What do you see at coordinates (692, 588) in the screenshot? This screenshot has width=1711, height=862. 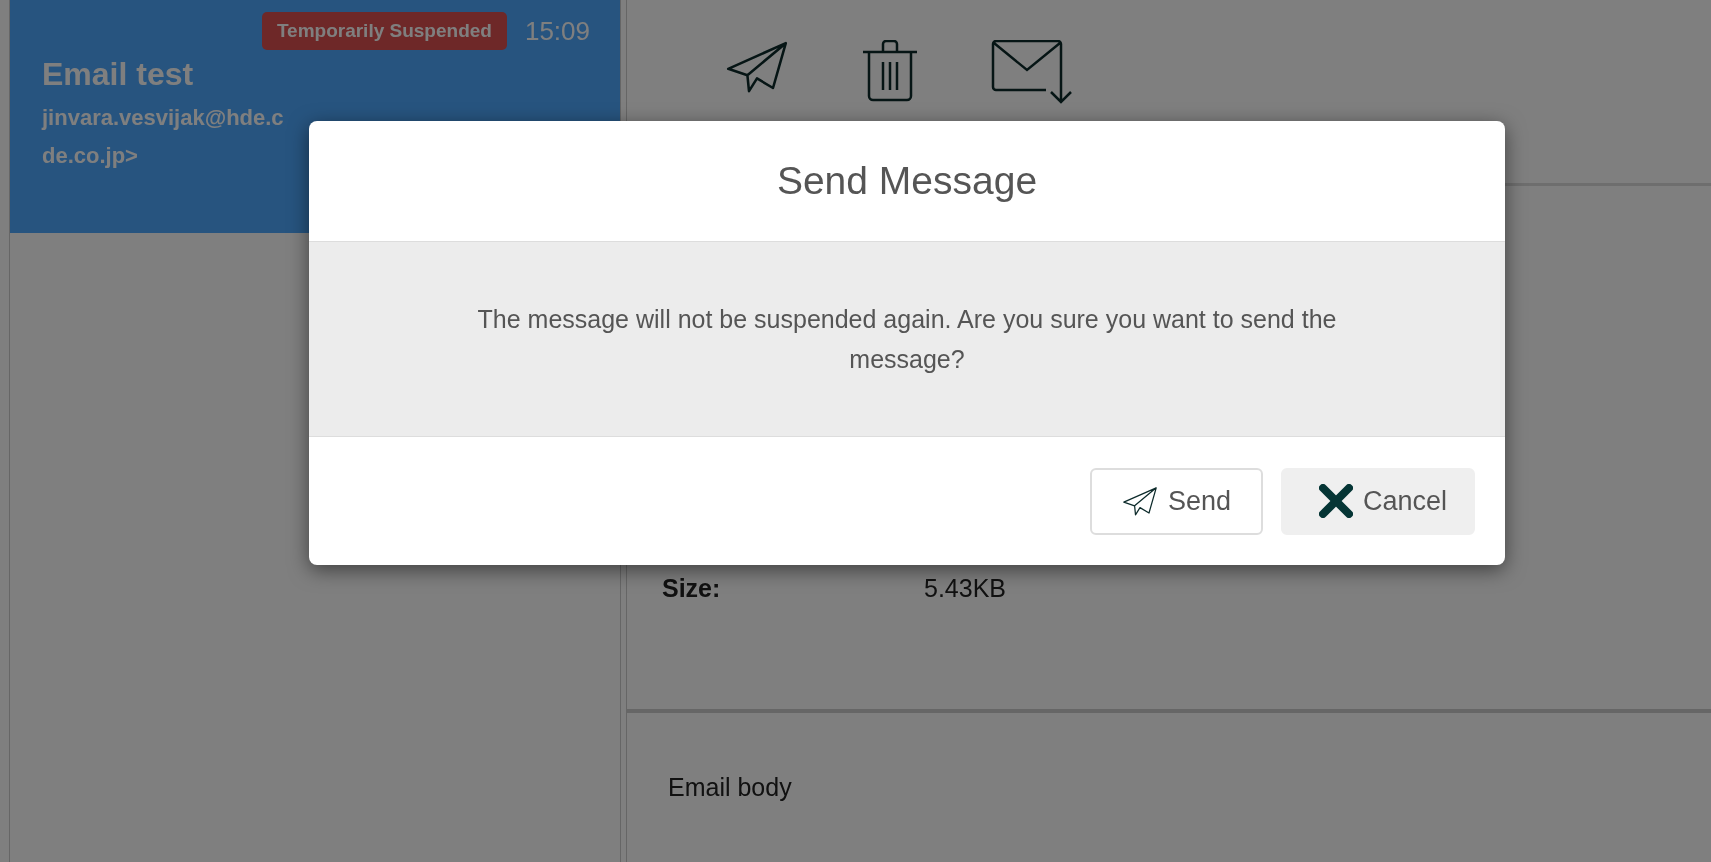 I see `detail-label: Size:` at bounding box center [692, 588].